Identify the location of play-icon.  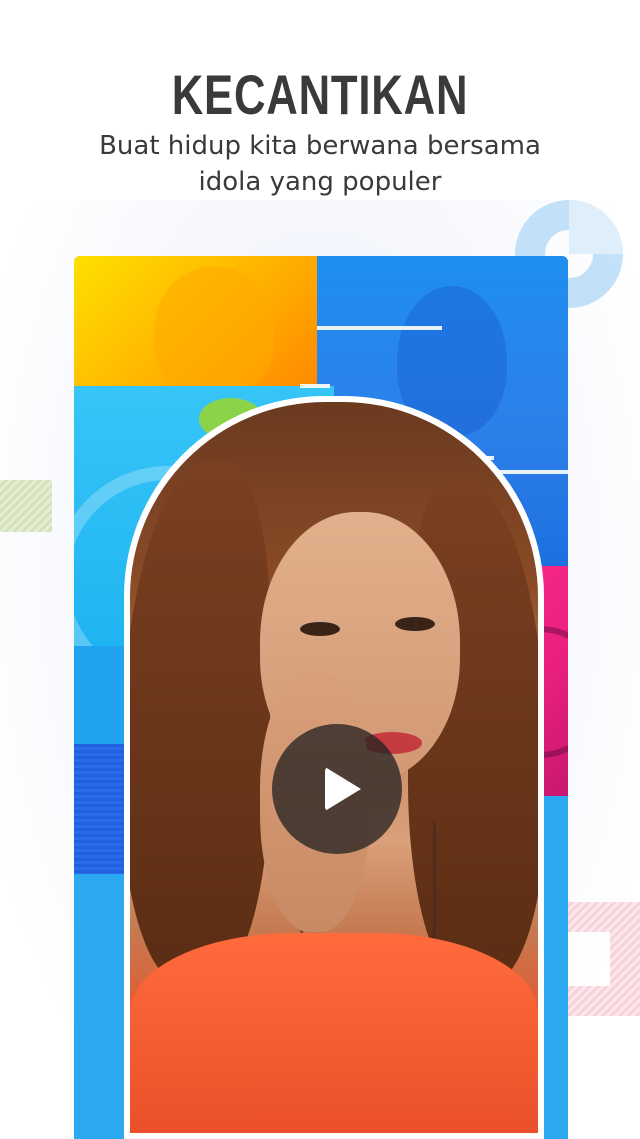
(343, 789).